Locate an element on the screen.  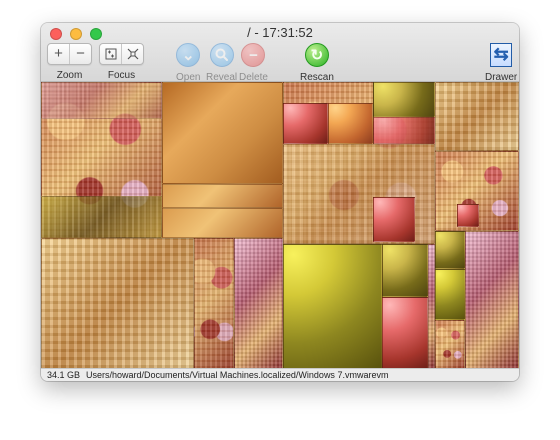
focus-buttons is located at coordinates (121, 54).